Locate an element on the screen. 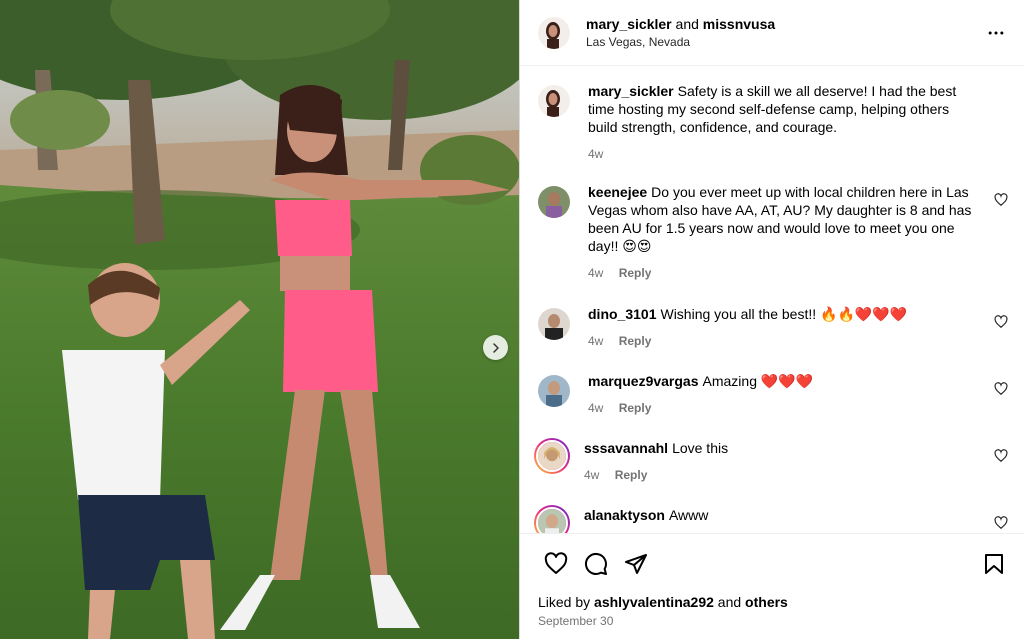 The height and width of the screenshot is (639, 1024). comment-username: marquez9vargas is located at coordinates (643, 381).